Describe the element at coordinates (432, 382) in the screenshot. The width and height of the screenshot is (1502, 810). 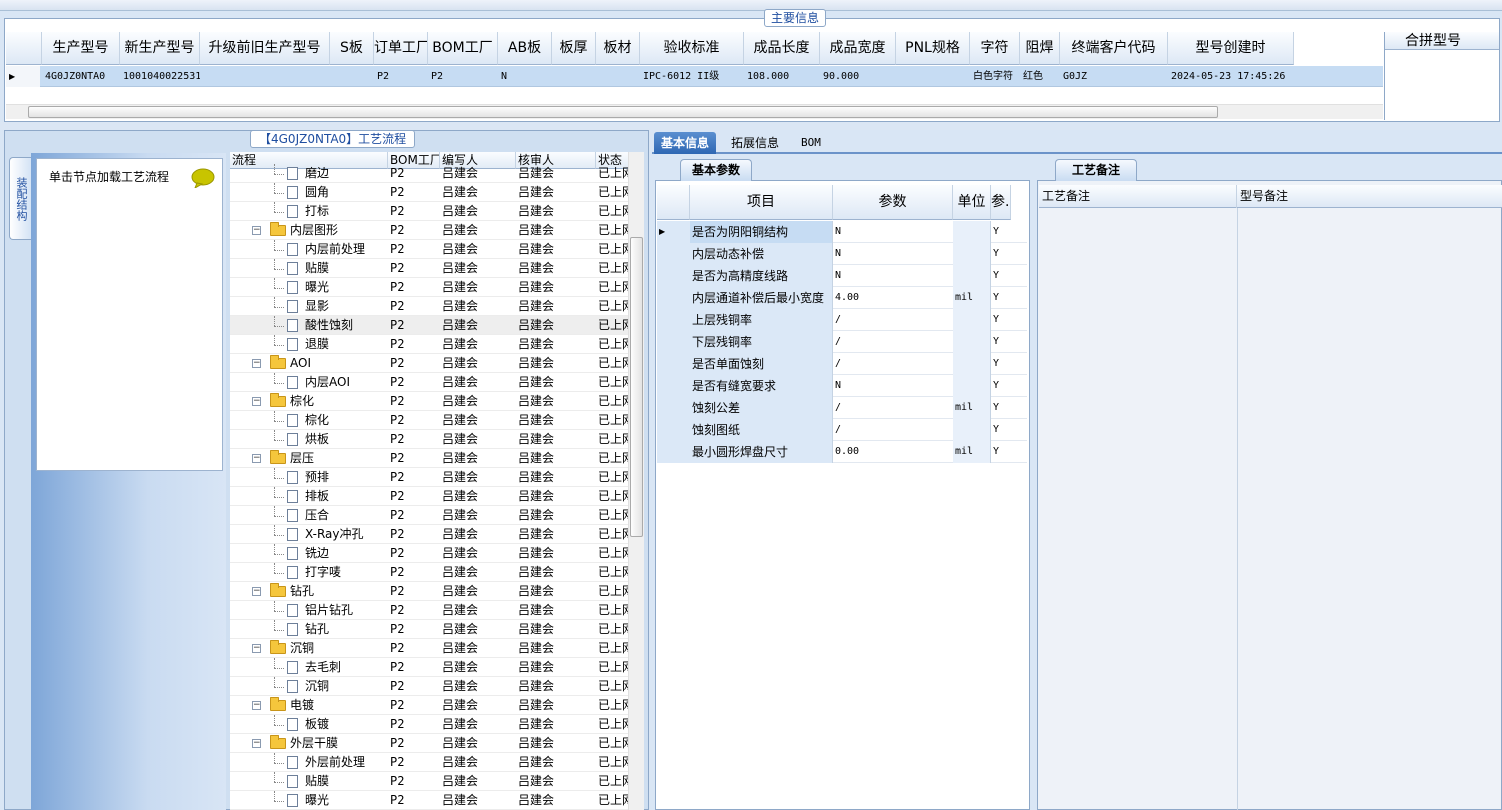
I see `tree-row: 内层AOI P2 吕建会 吕建会 已上网` at that location.